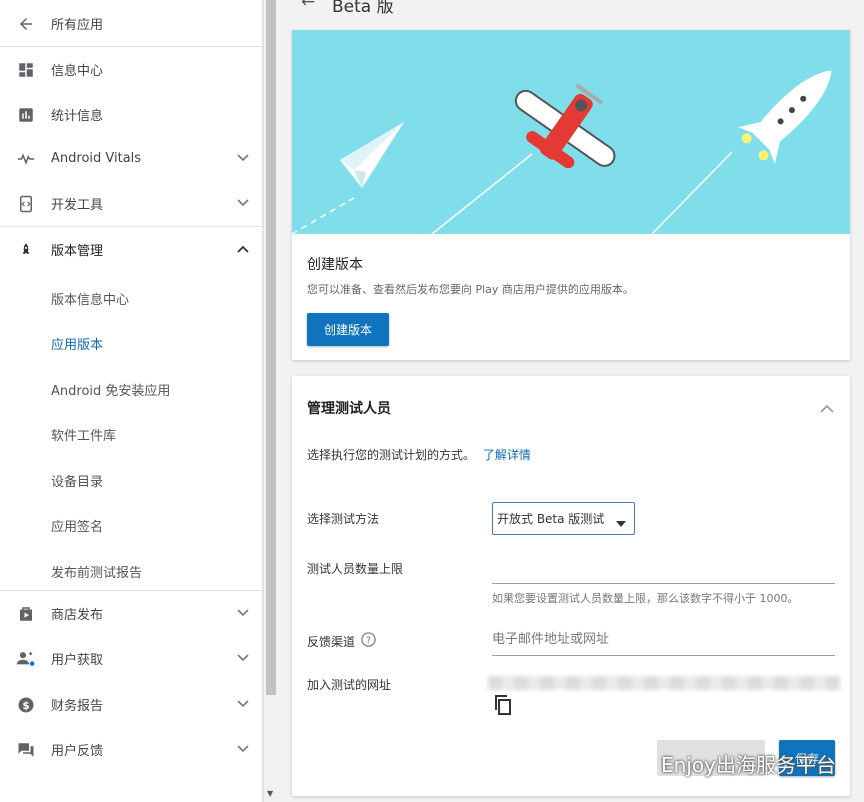 This screenshot has height=802, width=864. I want to click on sidebar-item-dashboard: 信息中心, so click(131, 69).